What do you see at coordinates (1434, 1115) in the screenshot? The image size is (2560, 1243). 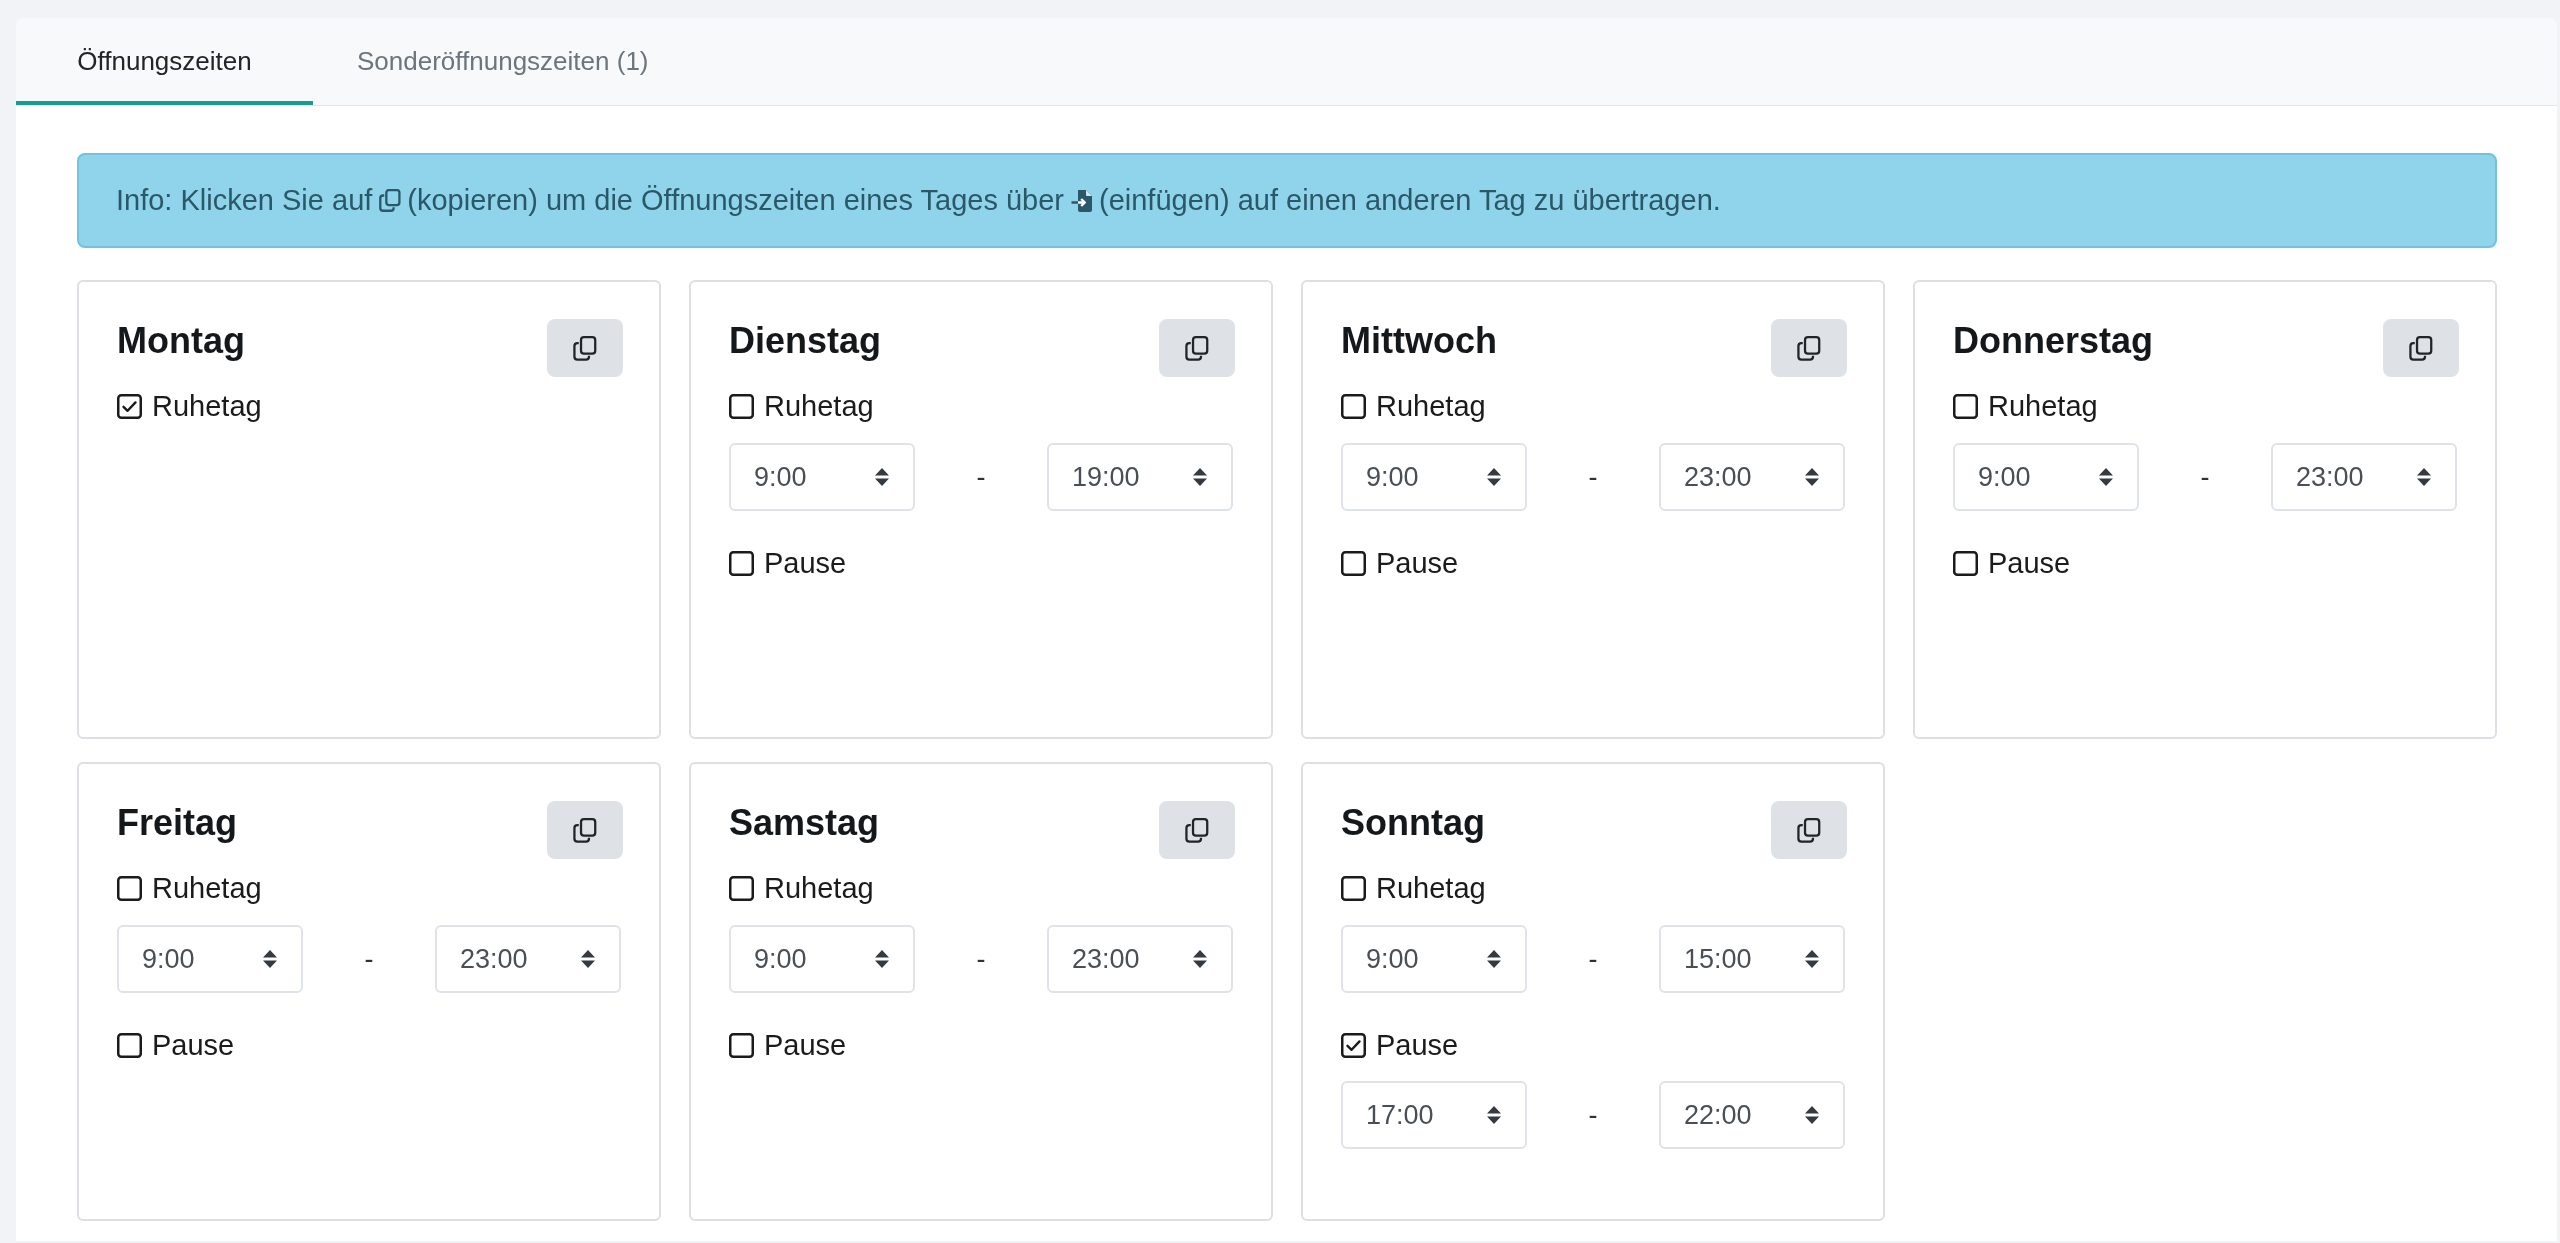 I see `time-select: 17:00` at bounding box center [1434, 1115].